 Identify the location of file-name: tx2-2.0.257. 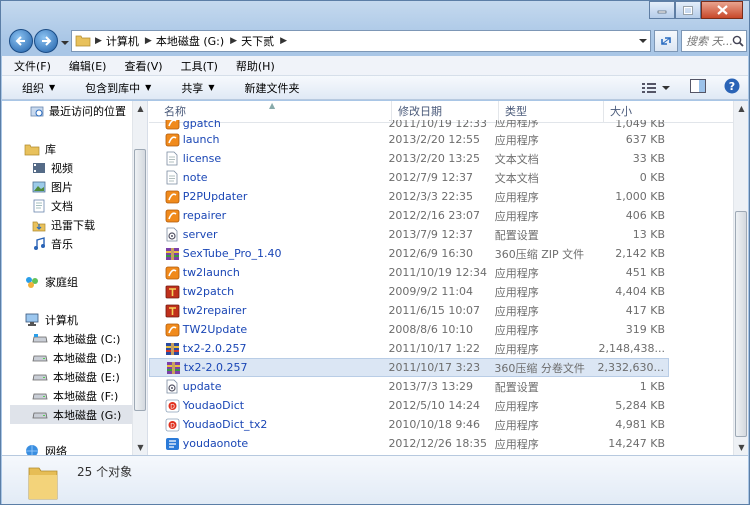
(214, 348).